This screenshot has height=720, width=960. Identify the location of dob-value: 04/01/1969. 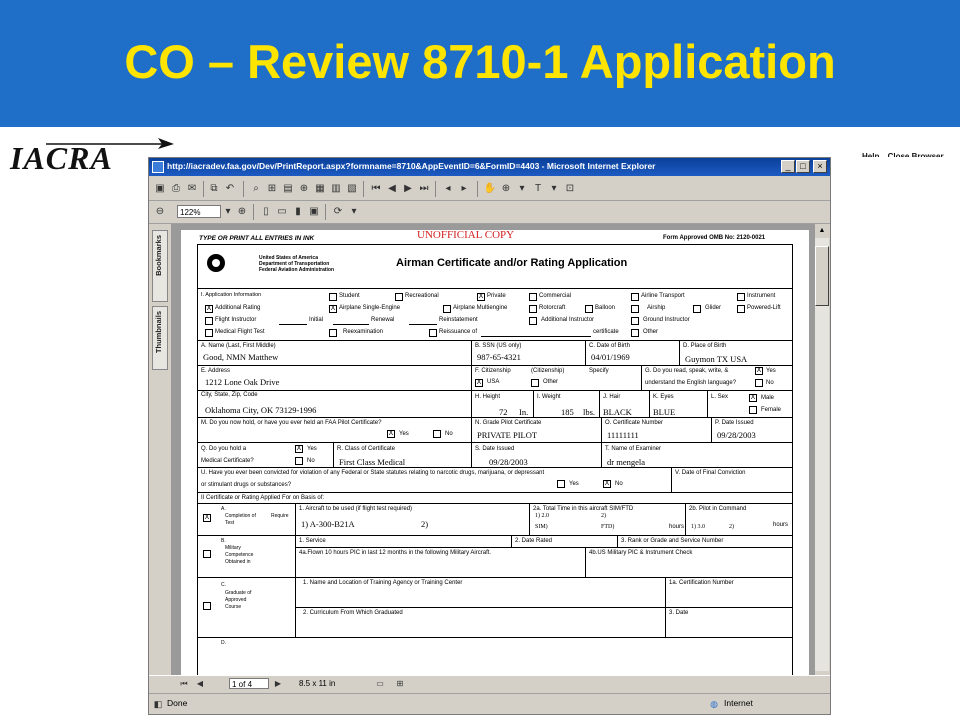
(610, 357).